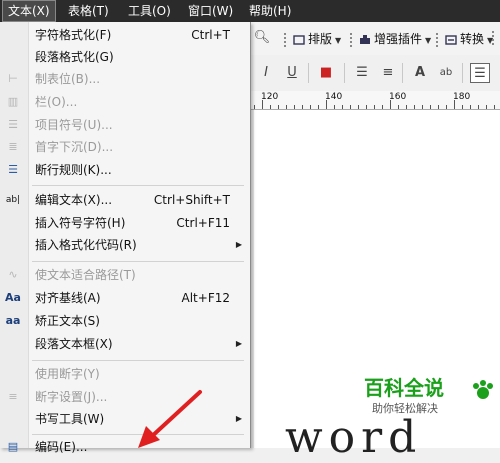  What do you see at coordinates (420, 73) in the screenshot?
I see `fit-text-icon: A` at bounding box center [420, 73].